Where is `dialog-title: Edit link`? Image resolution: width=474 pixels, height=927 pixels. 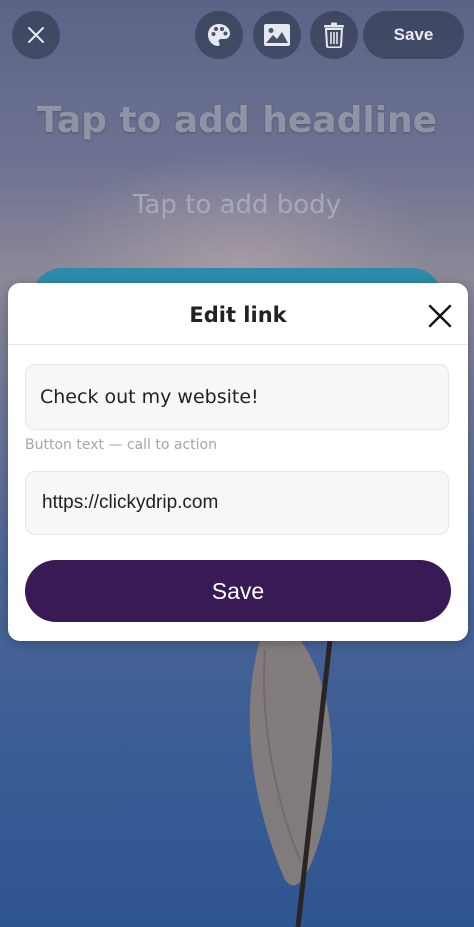 dialog-title: Edit link is located at coordinates (238, 315).